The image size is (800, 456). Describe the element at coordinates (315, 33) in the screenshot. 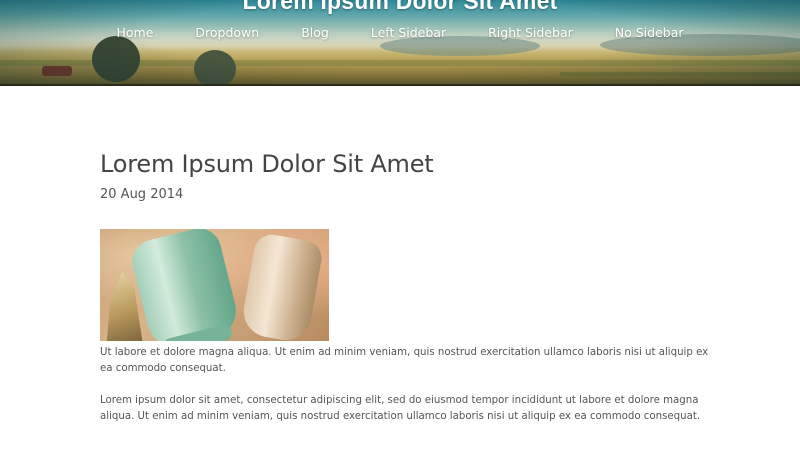

I see `nav-blog: Blog` at that location.